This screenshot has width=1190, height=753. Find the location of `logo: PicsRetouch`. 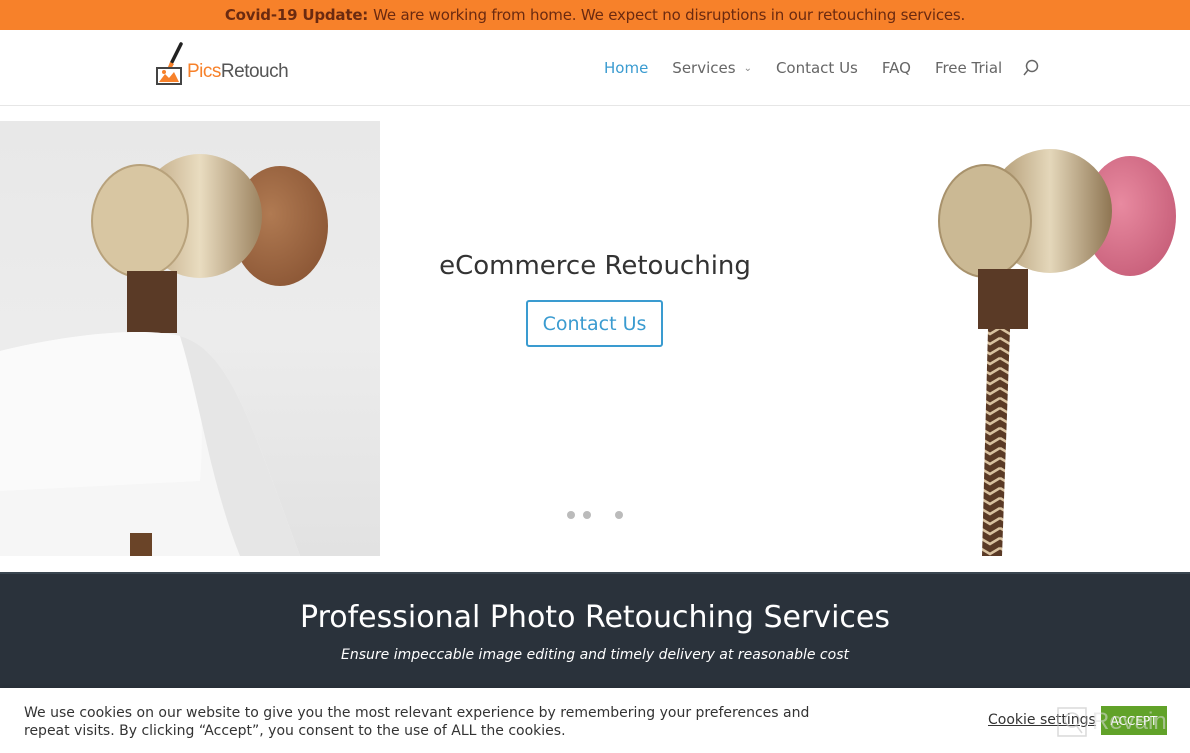

logo: PicsRetouch is located at coordinates (222, 63).